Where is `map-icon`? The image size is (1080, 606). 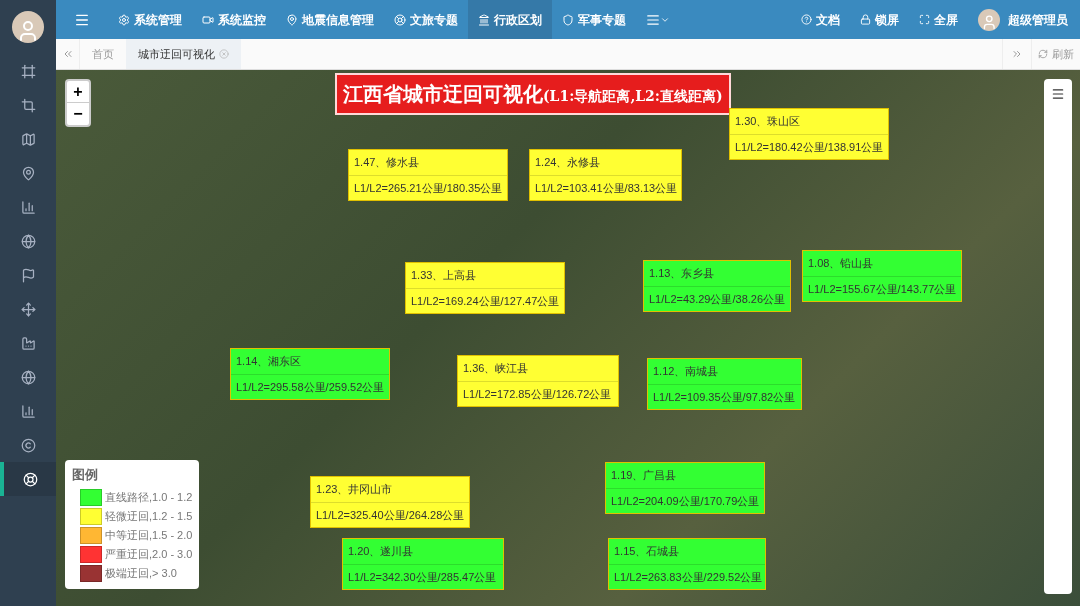 map-icon is located at coordinates (28, 139).